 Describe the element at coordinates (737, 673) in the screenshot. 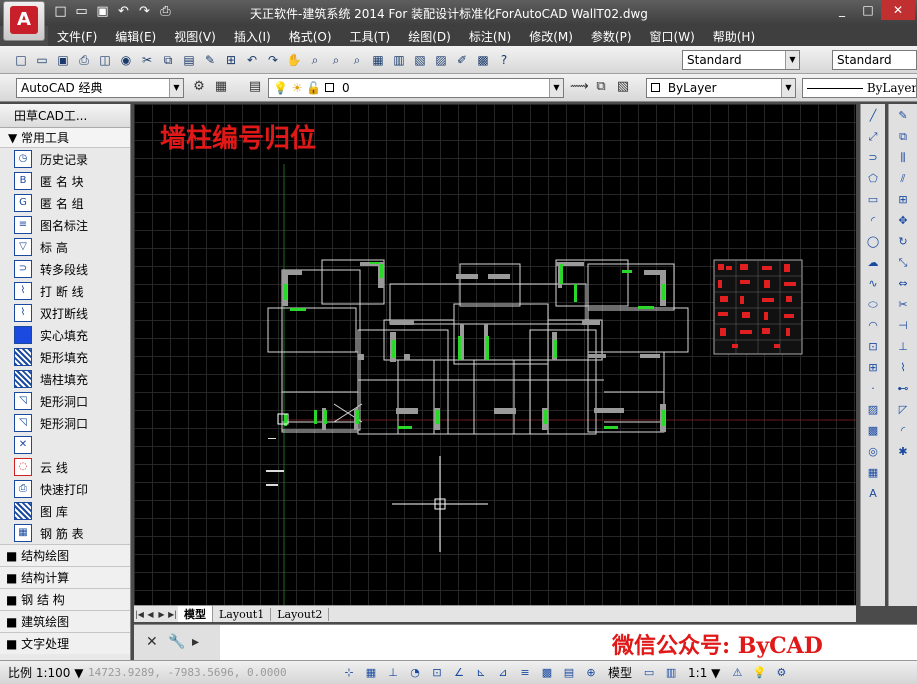

I see `annotation-visibility-icon: ⚠` at that location.